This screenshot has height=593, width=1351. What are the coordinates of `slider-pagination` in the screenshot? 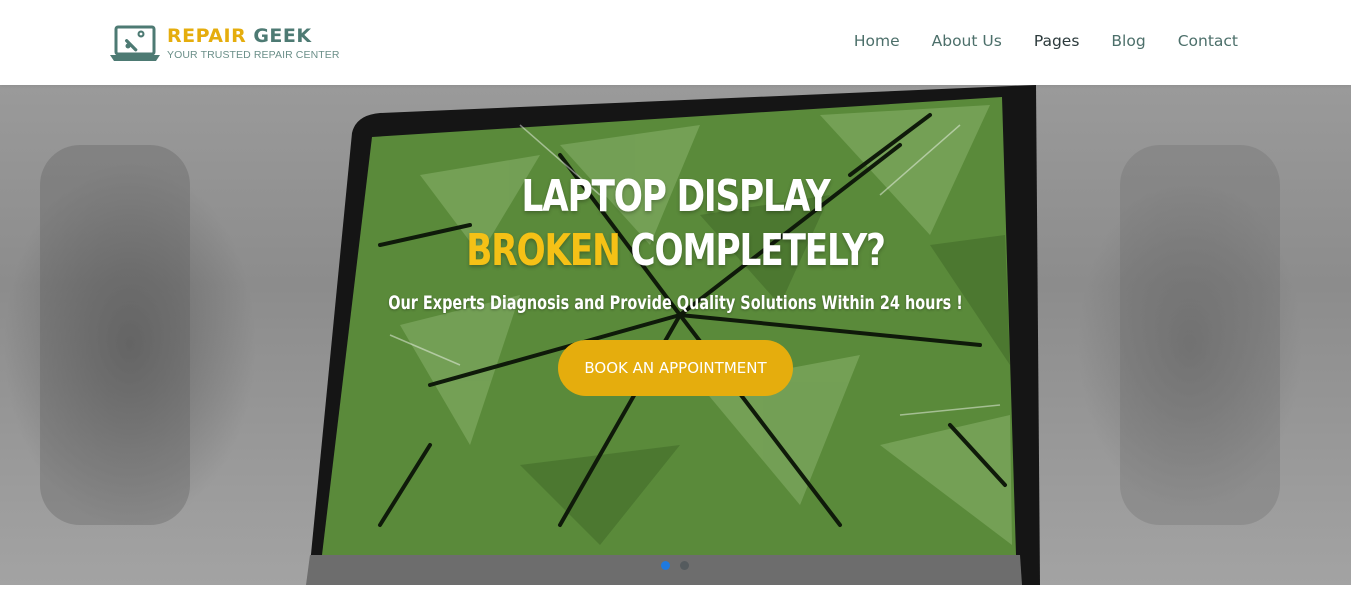 It's located at (680, 565).